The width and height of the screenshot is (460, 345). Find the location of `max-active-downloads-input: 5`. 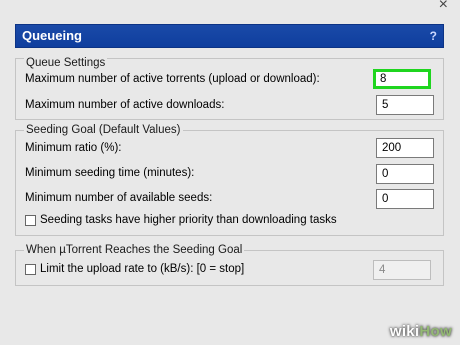

max-active-downloads-input: 5 is located at coordinates (405, 105).